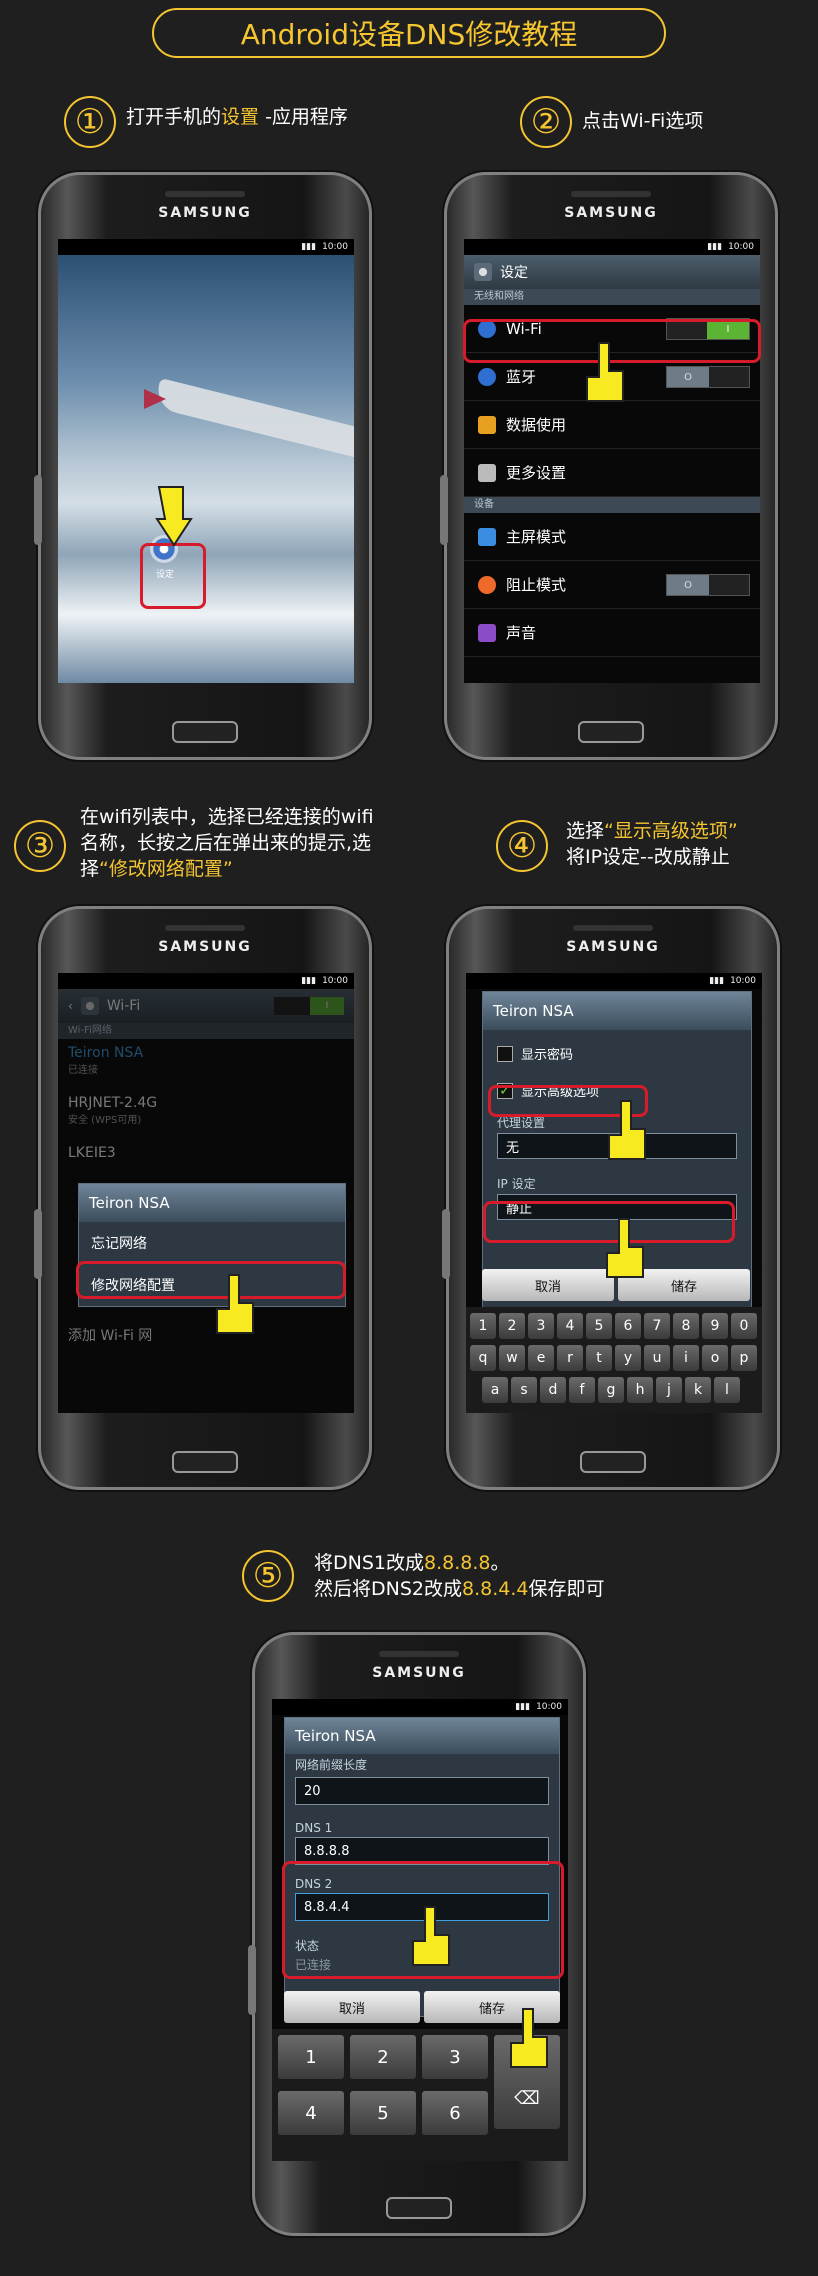 Image resolution: width=818 pixels, height=2276 pixels. I want to click on block-icon, so click(487, 584).